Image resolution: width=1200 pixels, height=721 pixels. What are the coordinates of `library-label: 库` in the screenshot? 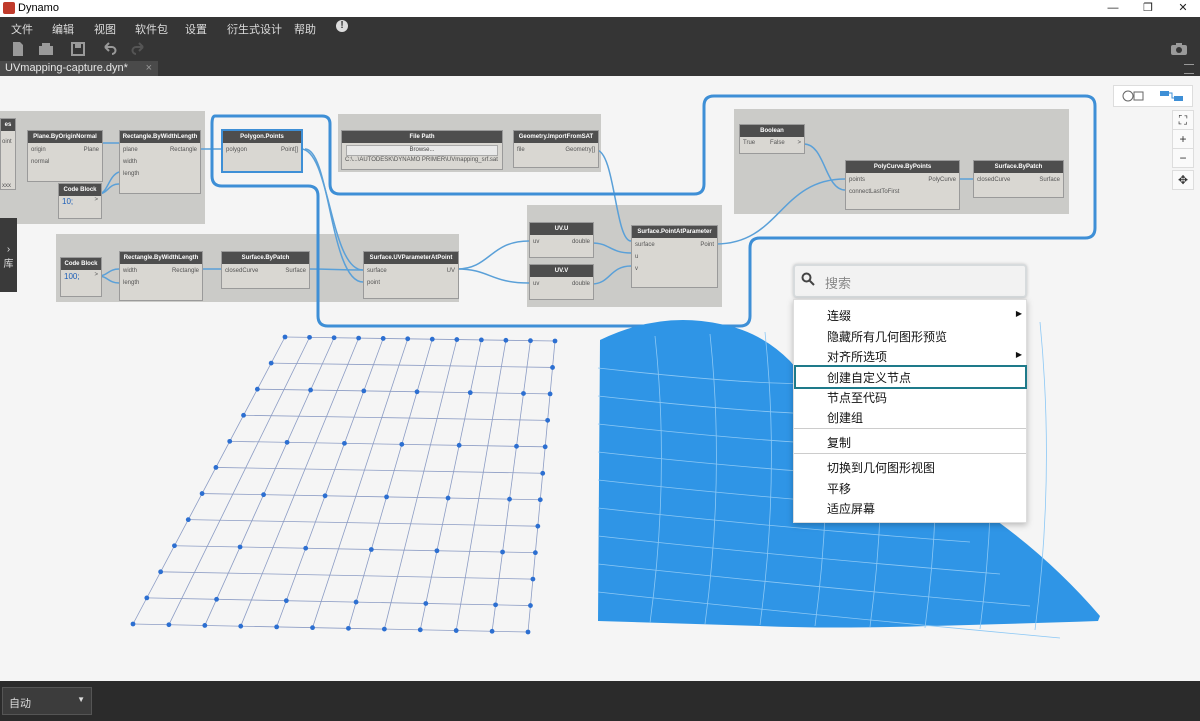 It's located at (8, 264).